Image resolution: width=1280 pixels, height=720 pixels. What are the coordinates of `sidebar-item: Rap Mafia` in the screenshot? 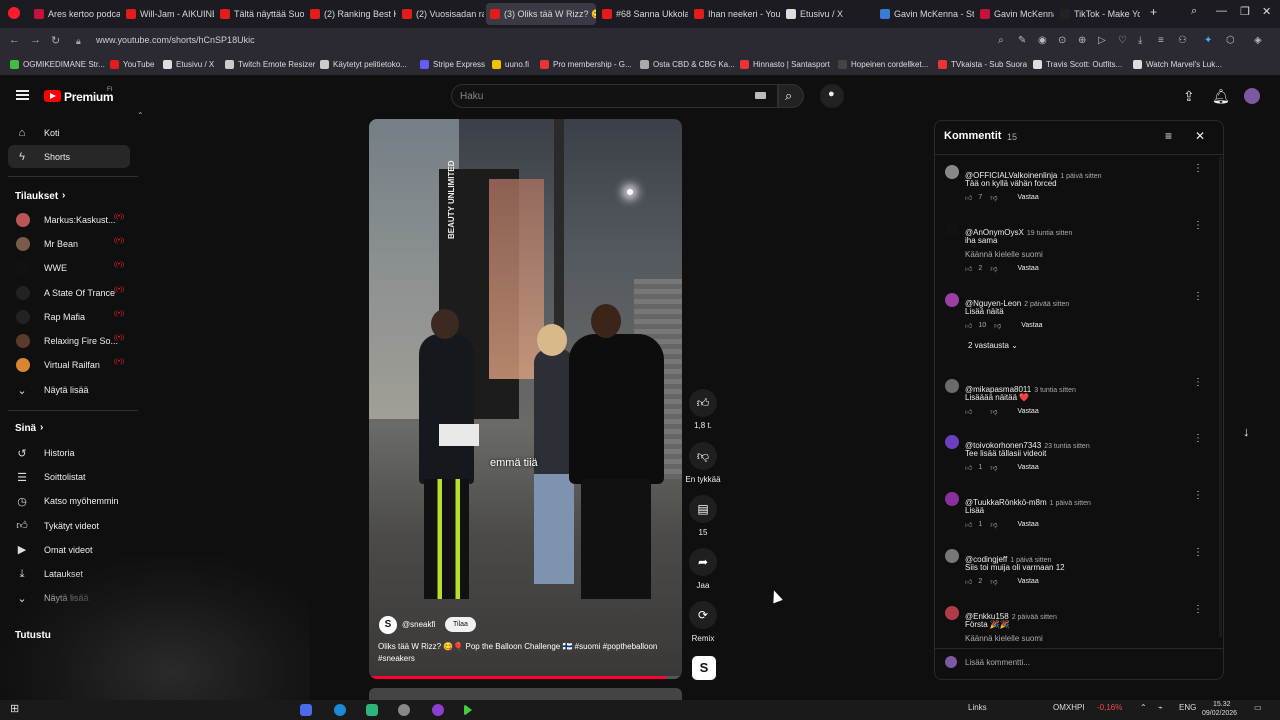 It's located at (50, 316).